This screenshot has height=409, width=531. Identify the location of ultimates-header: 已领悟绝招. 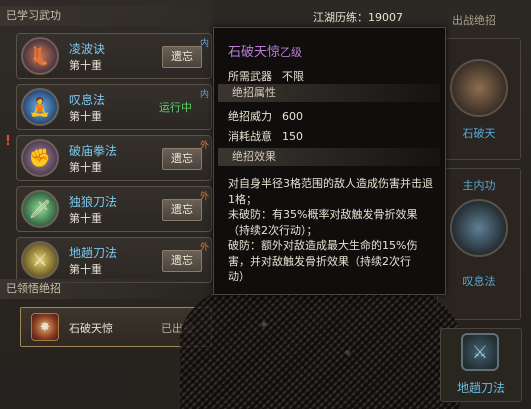
(106, 289).